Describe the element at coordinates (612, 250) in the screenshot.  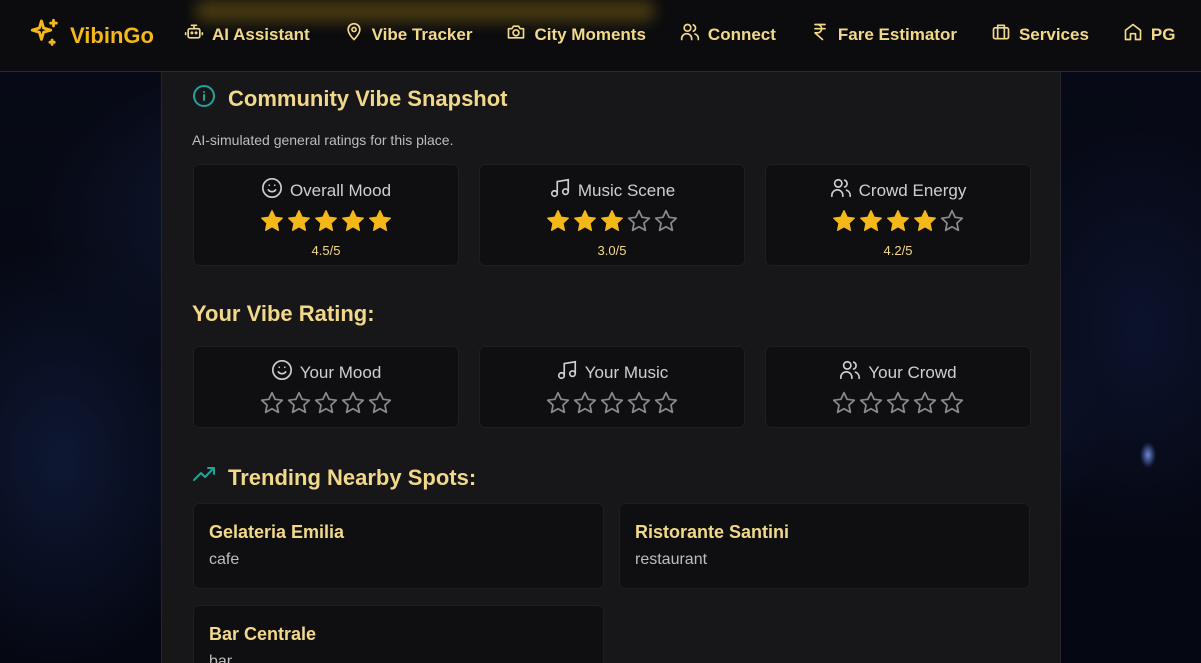
I see `rating-score: 3.0/5` at that location.